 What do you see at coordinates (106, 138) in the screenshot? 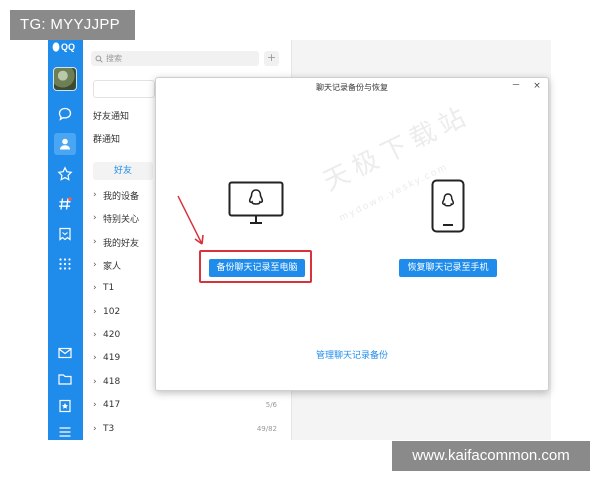
I see `group-notifications: 群通知` at bounding box center [106, 138].